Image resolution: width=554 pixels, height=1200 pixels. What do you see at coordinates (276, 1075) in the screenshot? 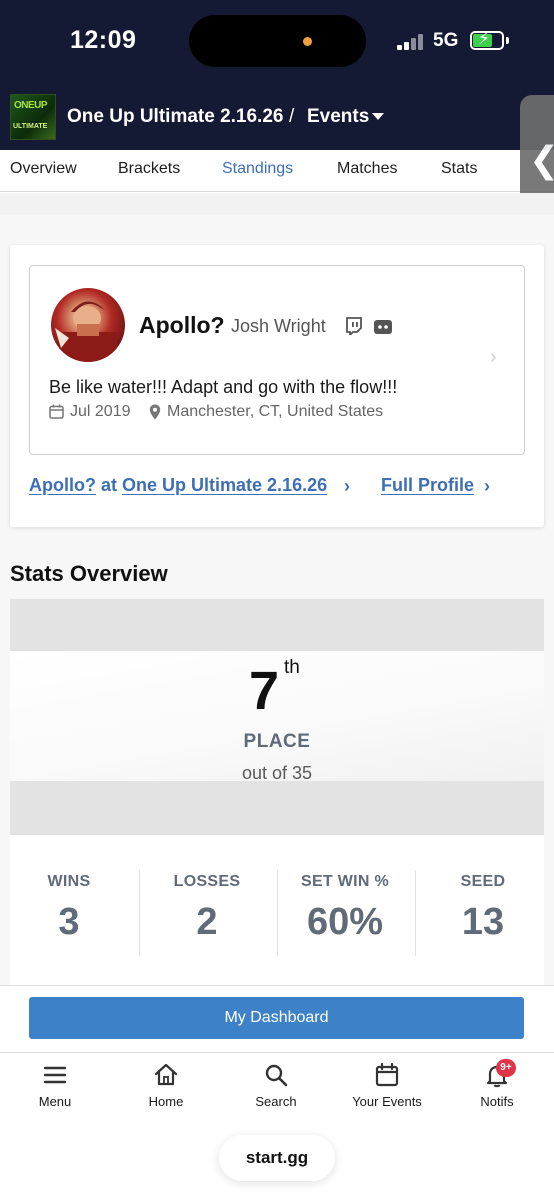
I see `search-icon` at bounding box center [276, 1075].